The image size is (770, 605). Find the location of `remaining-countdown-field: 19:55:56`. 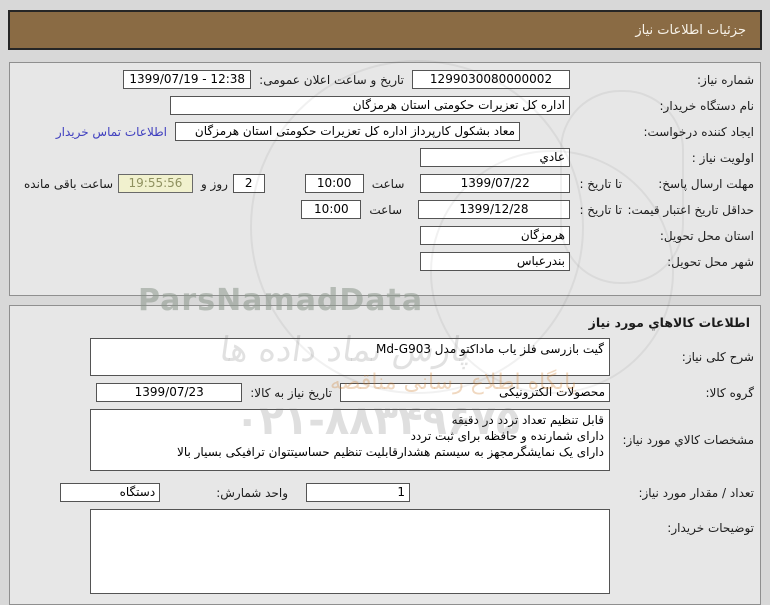

remaining-countdown-field: 19:55:56 is located at coordinates (155, 183).